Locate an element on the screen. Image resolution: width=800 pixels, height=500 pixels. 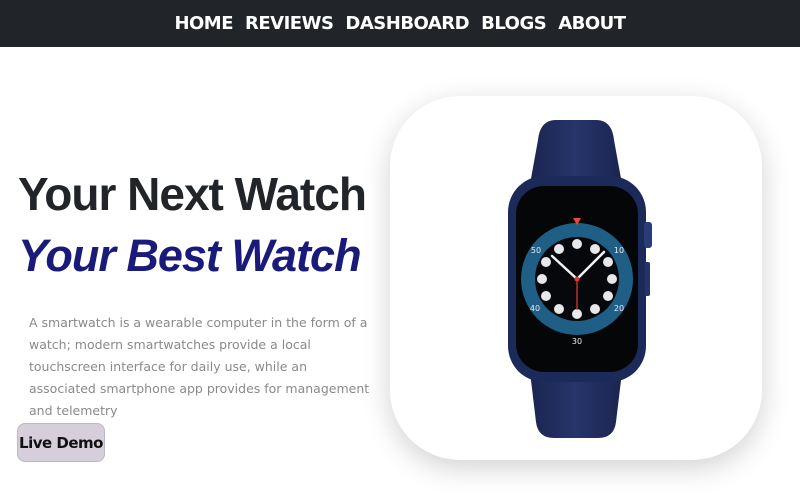
watch-band-top is located at coordinates (576, 152).